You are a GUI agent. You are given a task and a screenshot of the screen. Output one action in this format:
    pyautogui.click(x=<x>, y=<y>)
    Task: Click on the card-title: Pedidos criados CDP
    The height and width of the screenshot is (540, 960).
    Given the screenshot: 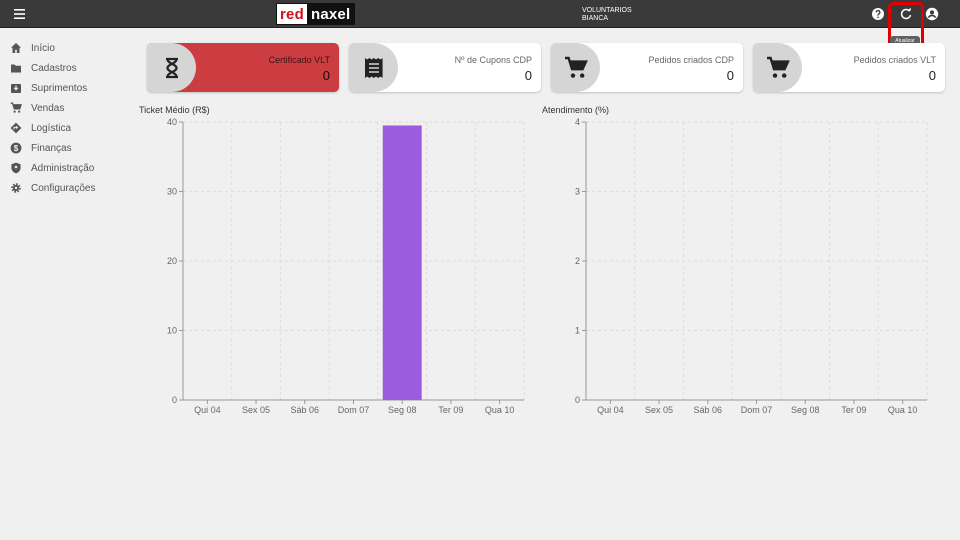 What is the action you would take?
    pyautogui.click(x=691, y=60)
    